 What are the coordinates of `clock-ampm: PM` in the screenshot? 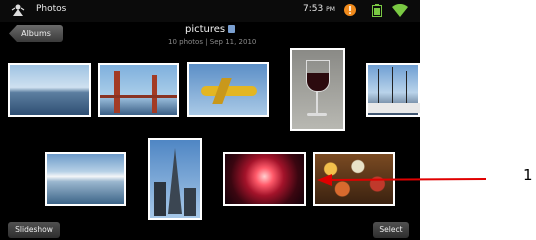 It's located at (330, 9).